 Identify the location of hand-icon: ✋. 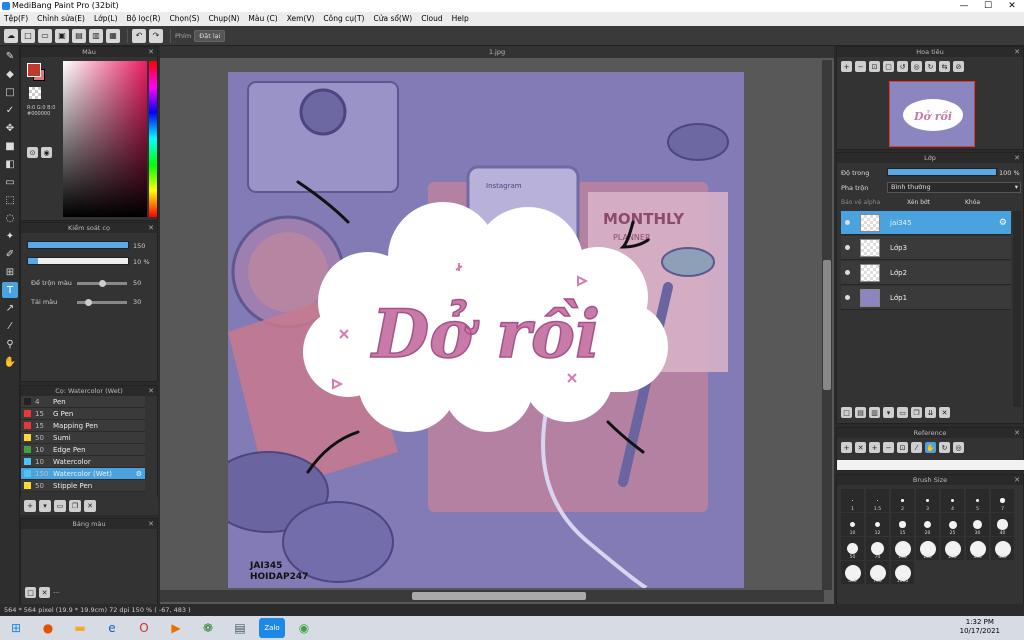
(930, 447).